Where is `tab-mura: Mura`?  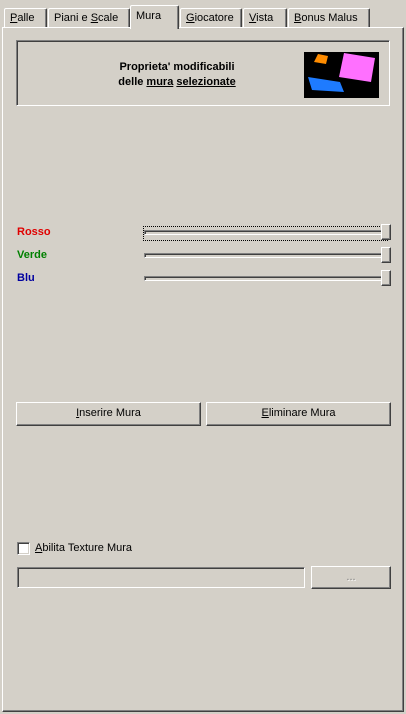
tab-mura: Mura is located at coordinates (154, 17).